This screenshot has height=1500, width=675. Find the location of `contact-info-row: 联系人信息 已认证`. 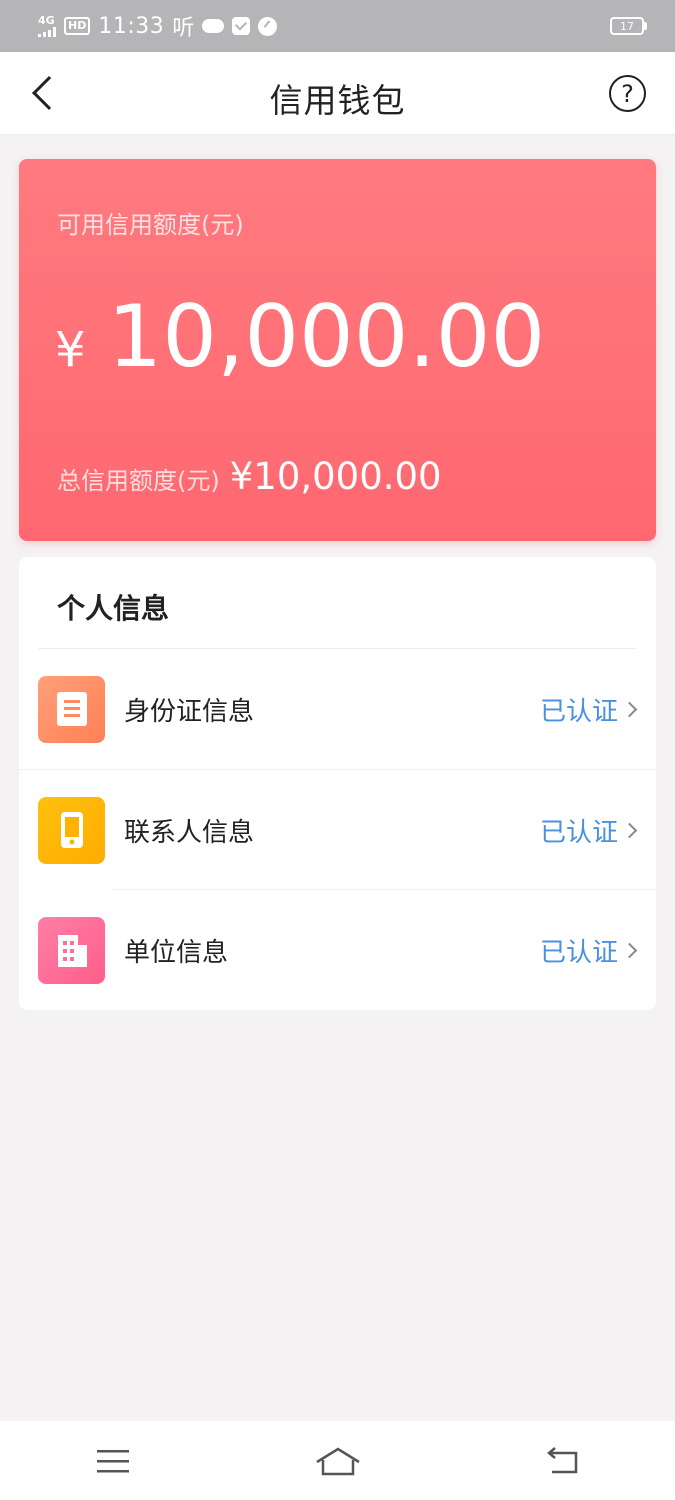

contact-info-row: 联系人信息 已认证 is located at coordinates (337, 830).